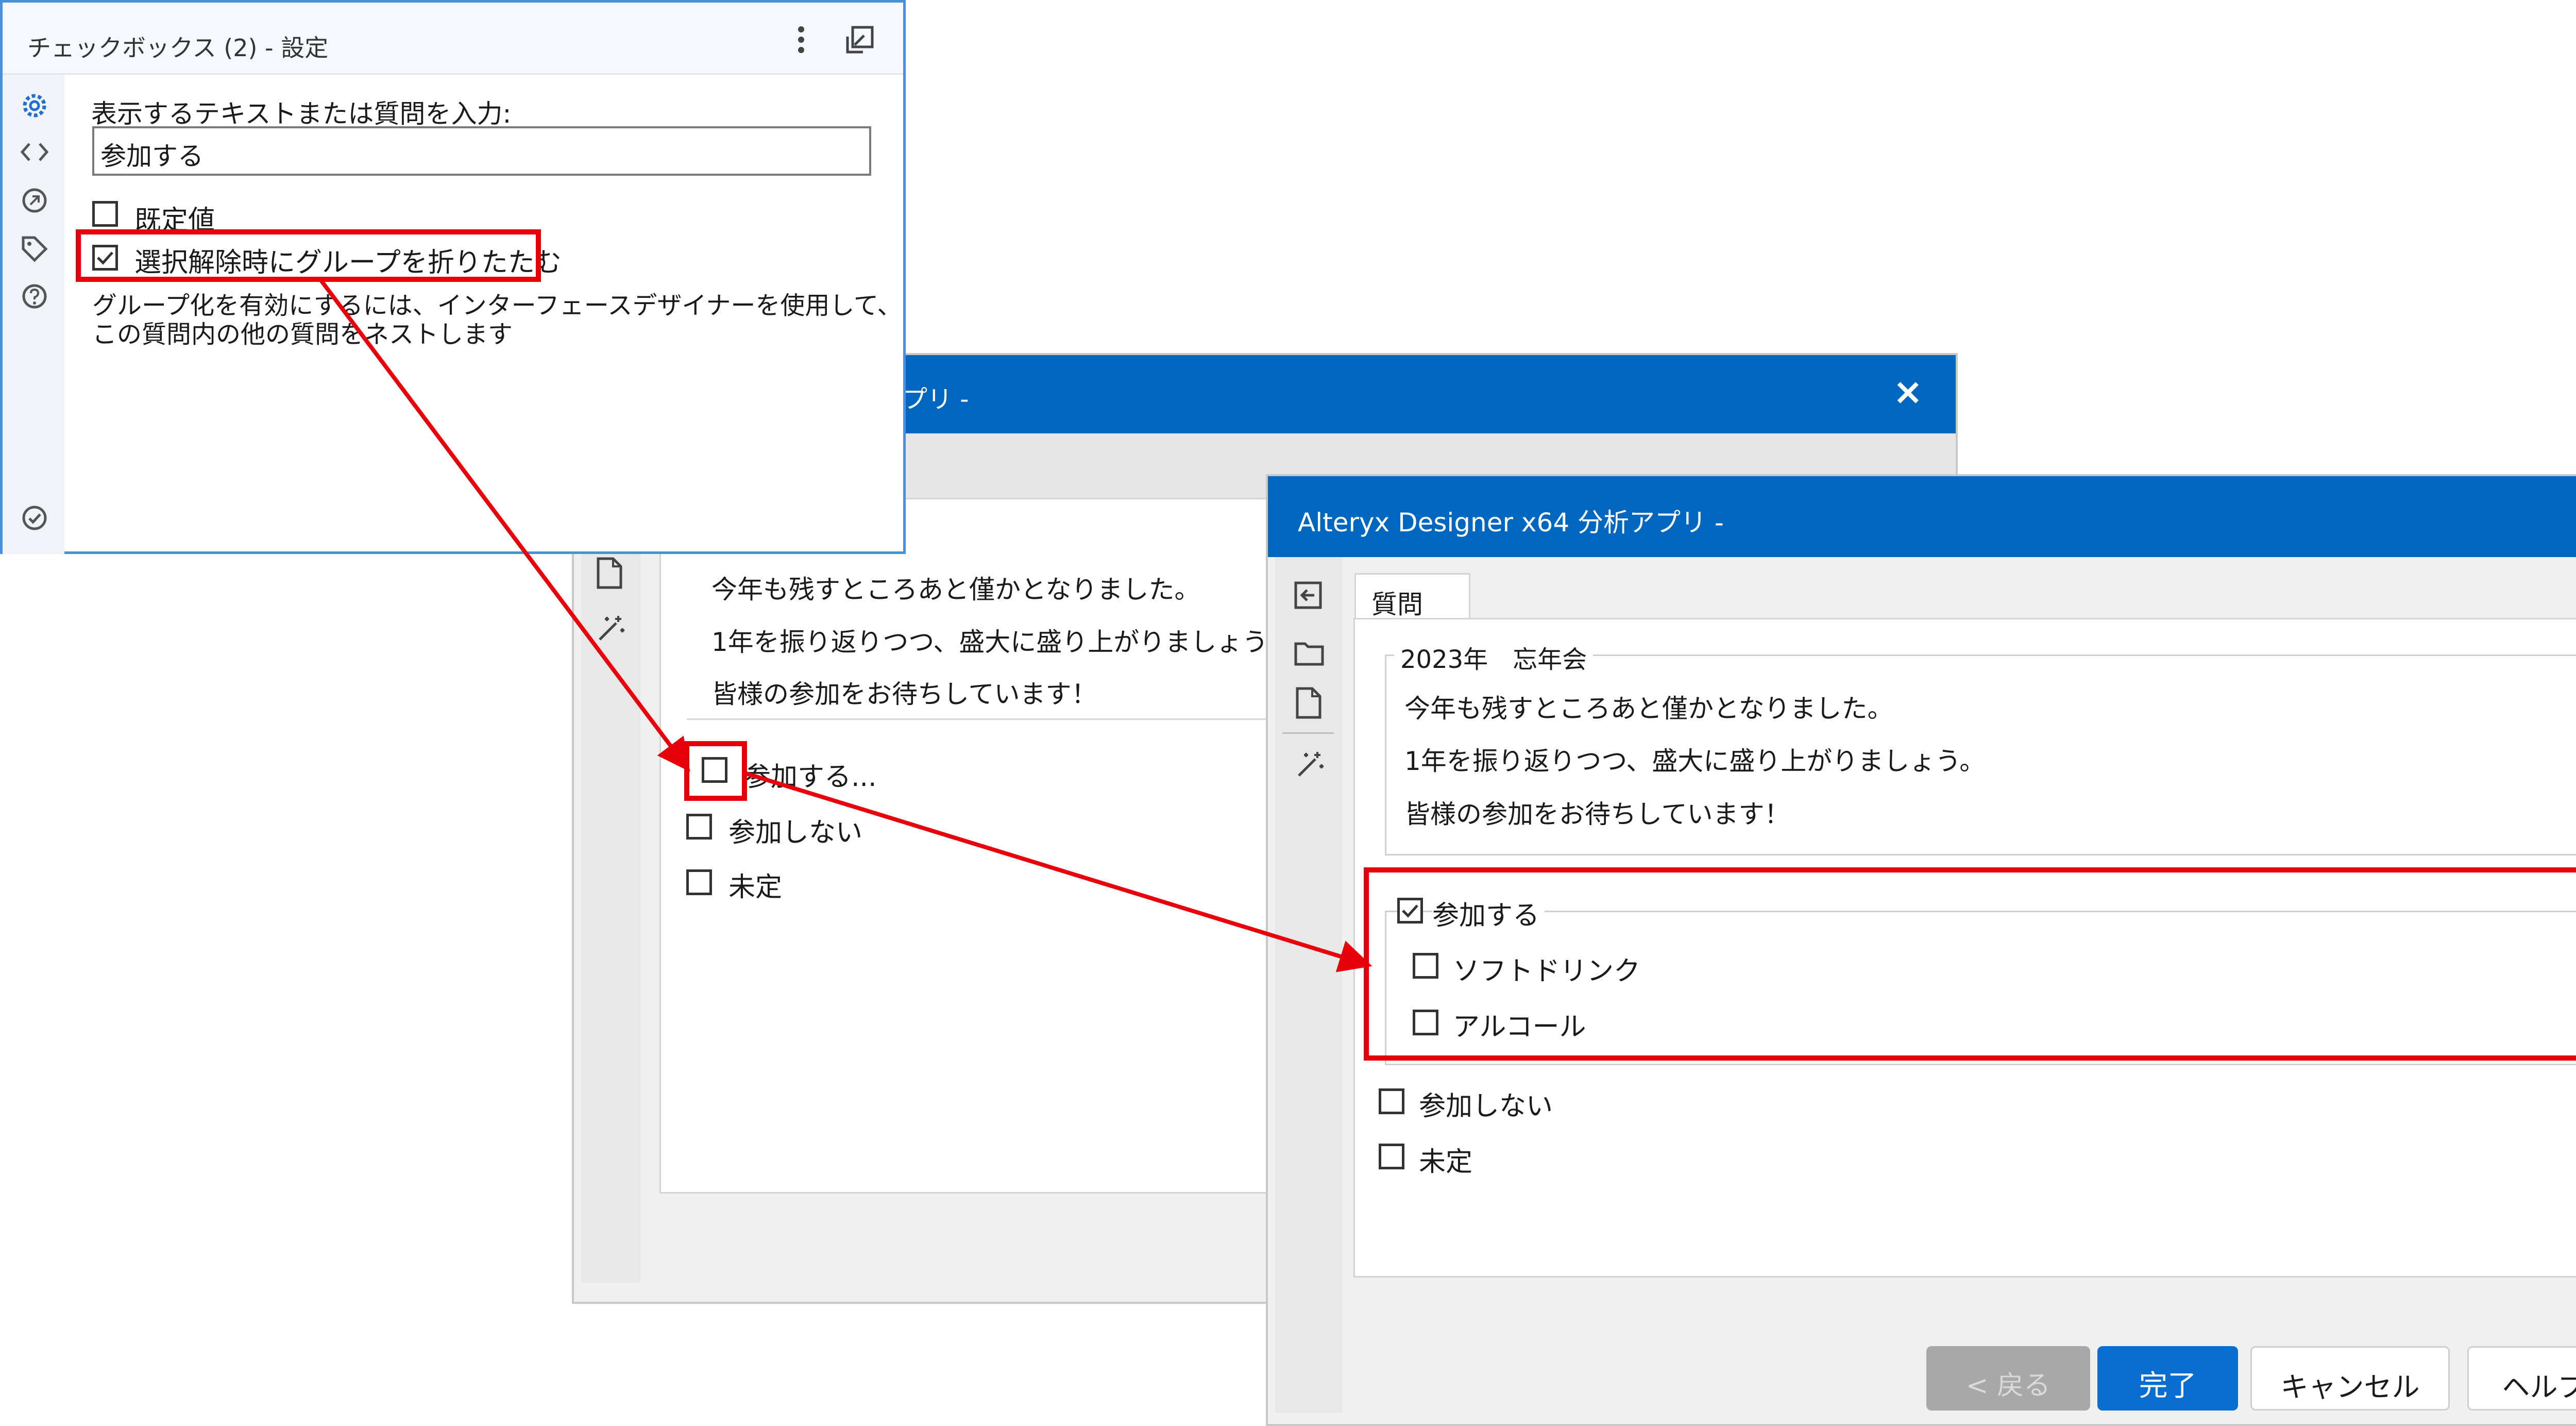 Image resolution: width=2576 pixels, height=1426 pixels. I want to click on group-title: 2023年 忘年会, so click(1494, 657).